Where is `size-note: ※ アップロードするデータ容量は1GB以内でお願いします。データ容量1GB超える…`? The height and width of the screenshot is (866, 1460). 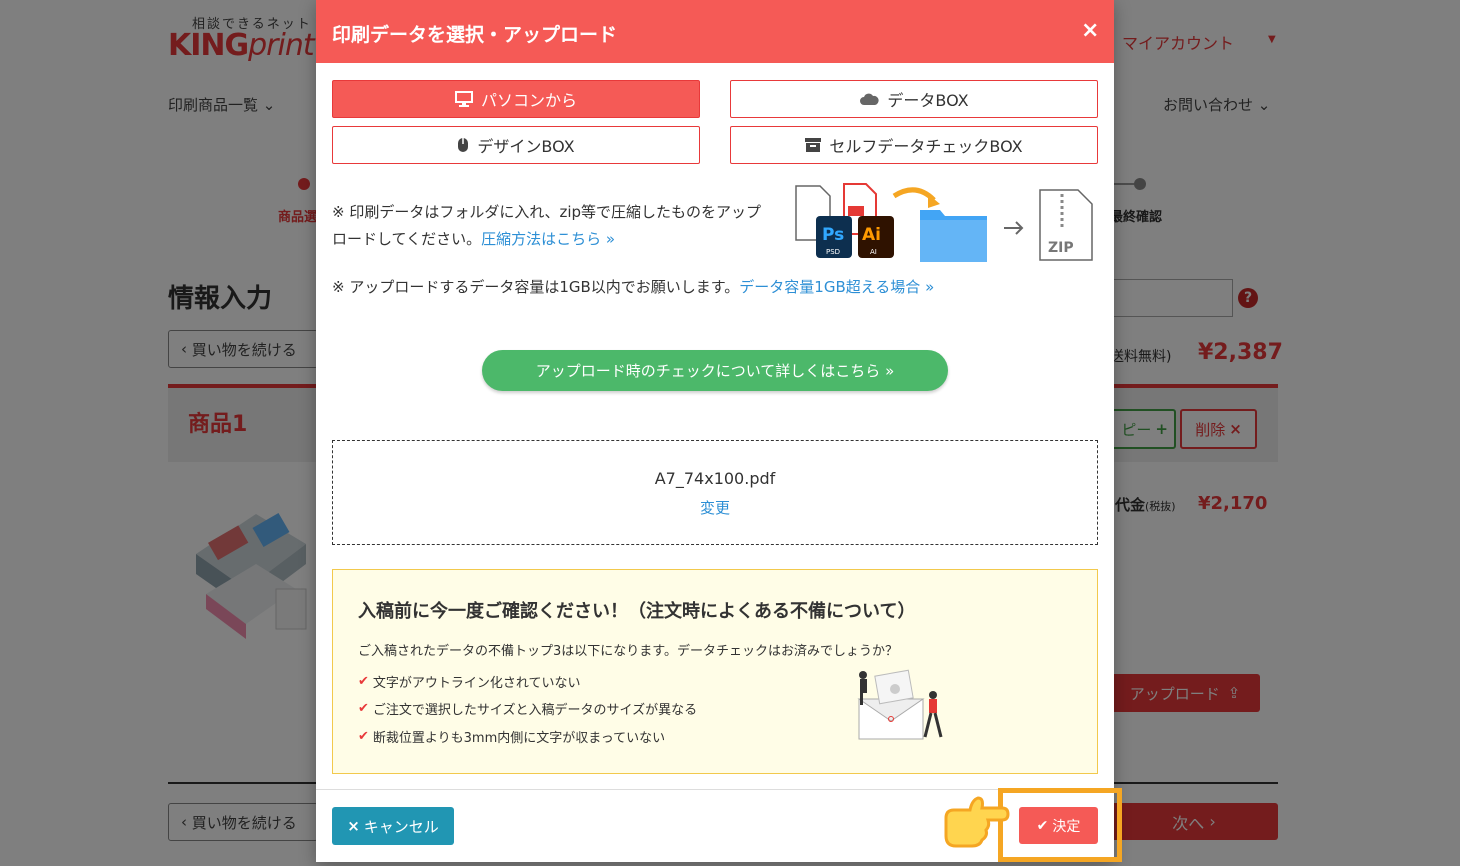
size-note: ※ アップロードするデータ容量は1GB以内でお願いします。データ容量1GB超える… is located at coordinates (633, 287).